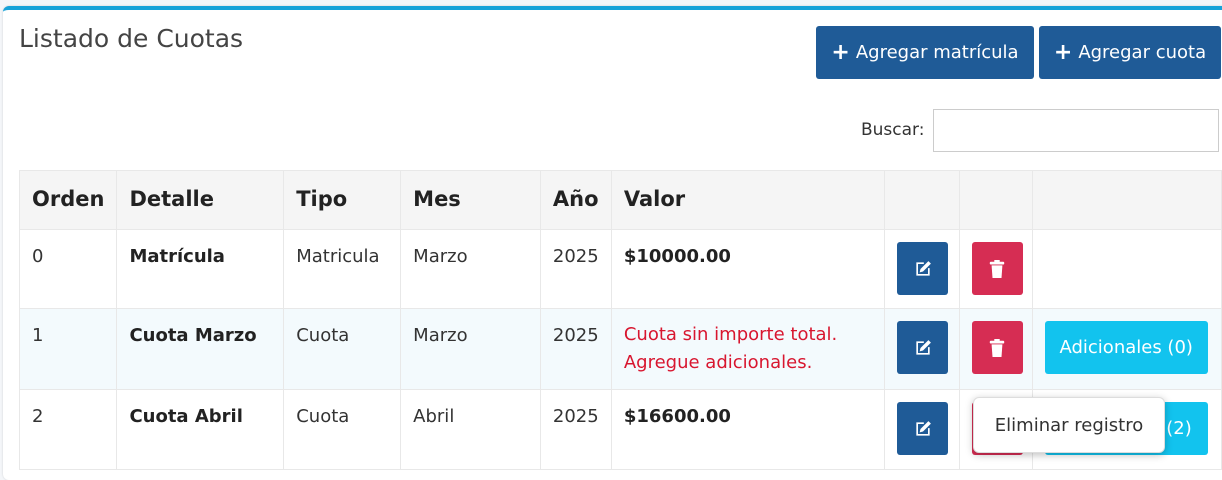 The width and height of the screenshot is (1222, 480). Describe the element at coordinates (68, 429) in the screenshot. I see `cell-orden: 2` at that location.